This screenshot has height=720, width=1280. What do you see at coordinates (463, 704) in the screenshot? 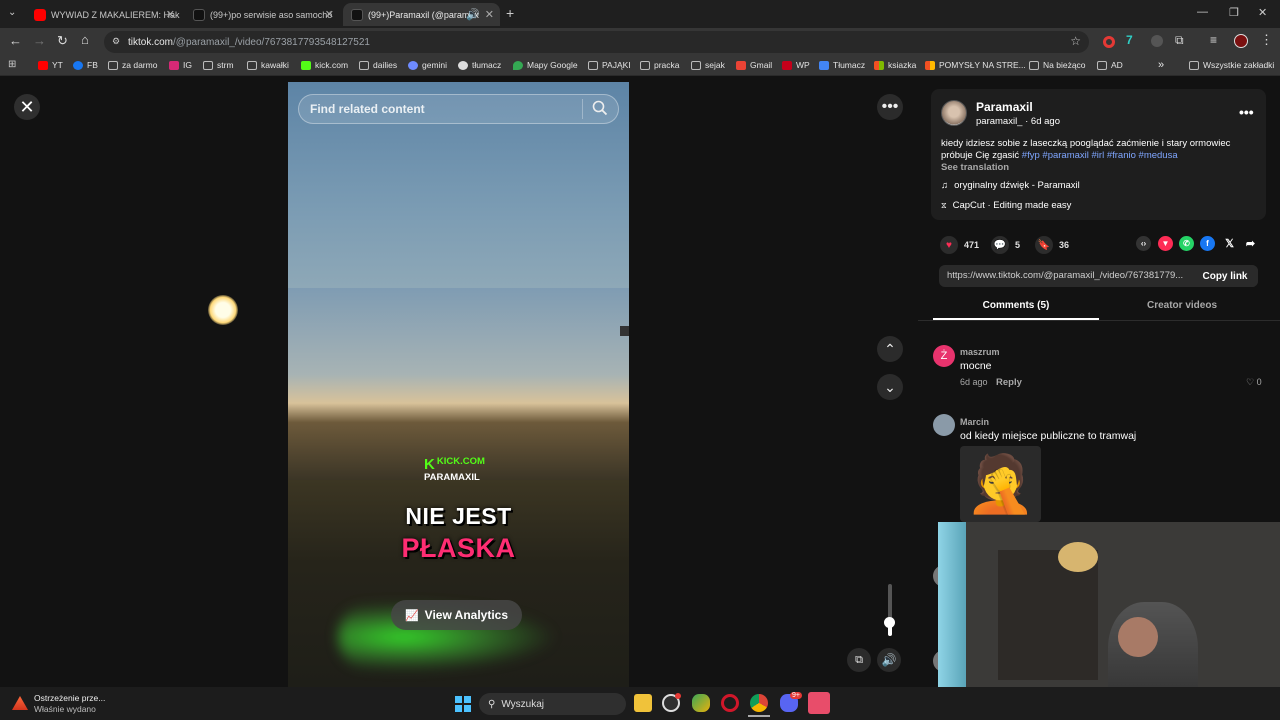
I see `windows-start-icon` at bounding box center [463, 704].